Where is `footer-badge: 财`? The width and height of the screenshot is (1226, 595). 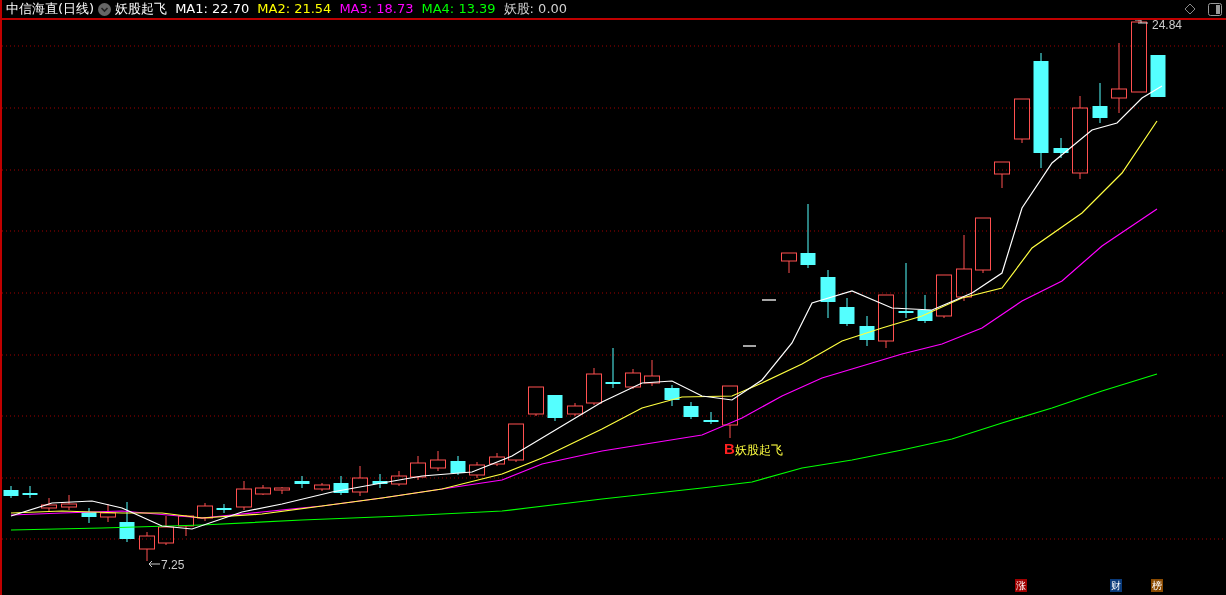
footer-badge: 财 is located at coordinates (1116, 585).